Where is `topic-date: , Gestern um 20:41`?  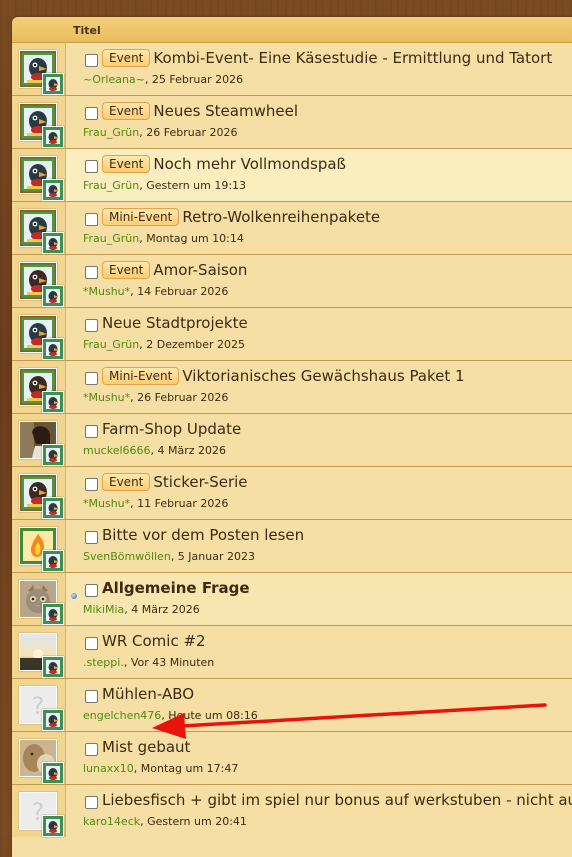 topic-date: , Gestern um 20:41 is located at coordinates (193, 821).